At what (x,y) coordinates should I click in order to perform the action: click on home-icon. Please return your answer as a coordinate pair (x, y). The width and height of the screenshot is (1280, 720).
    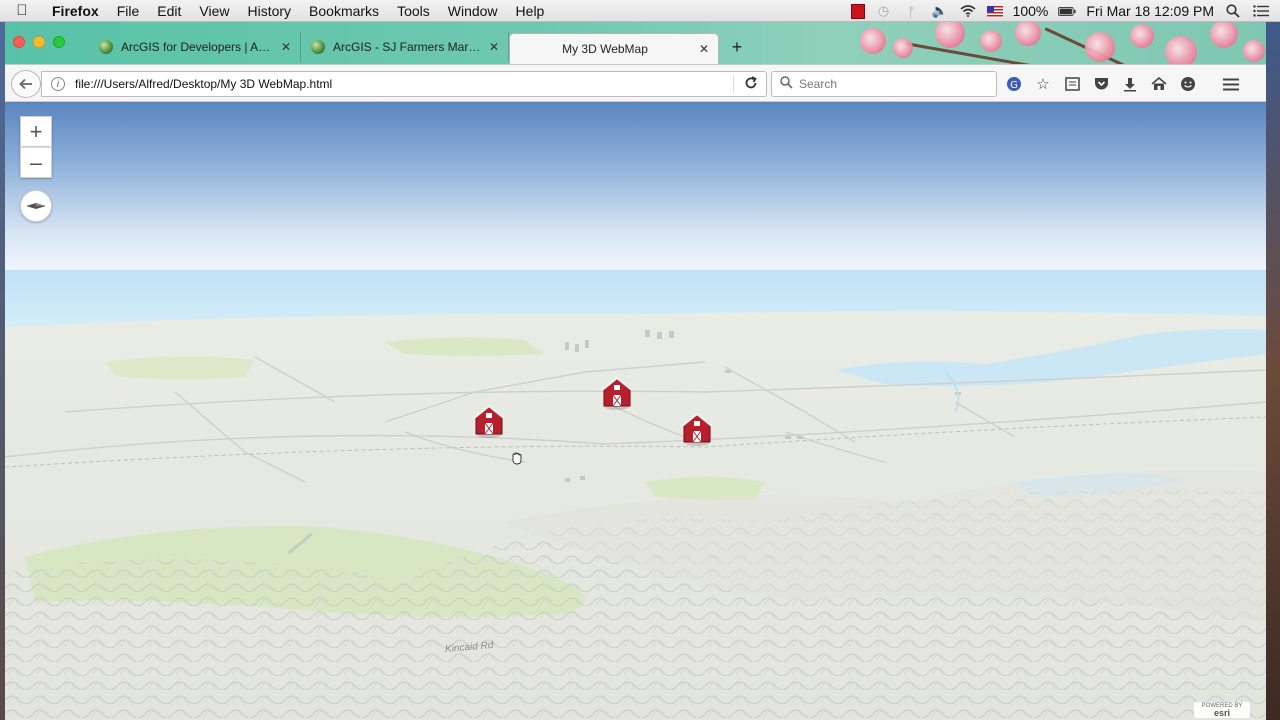
    Looking at the image, I should click on (1159, 84).